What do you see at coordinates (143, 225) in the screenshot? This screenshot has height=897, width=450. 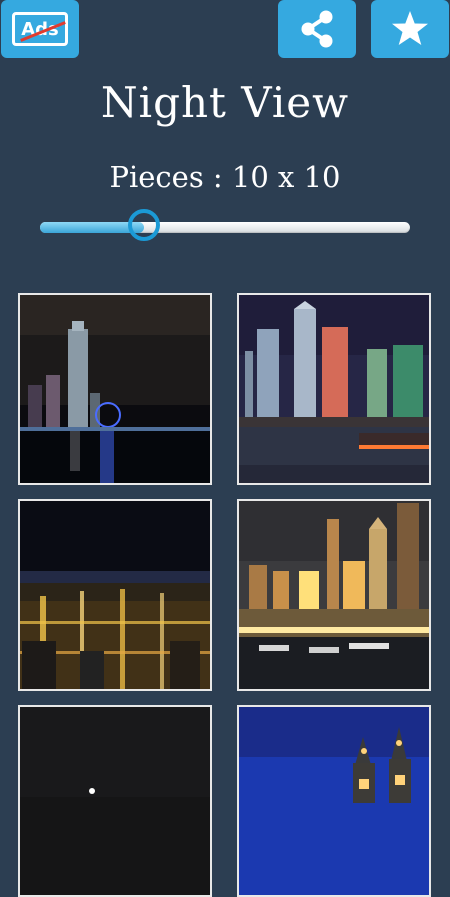 I see `pieces-slider-thumb` at bounding box center [143, 225].